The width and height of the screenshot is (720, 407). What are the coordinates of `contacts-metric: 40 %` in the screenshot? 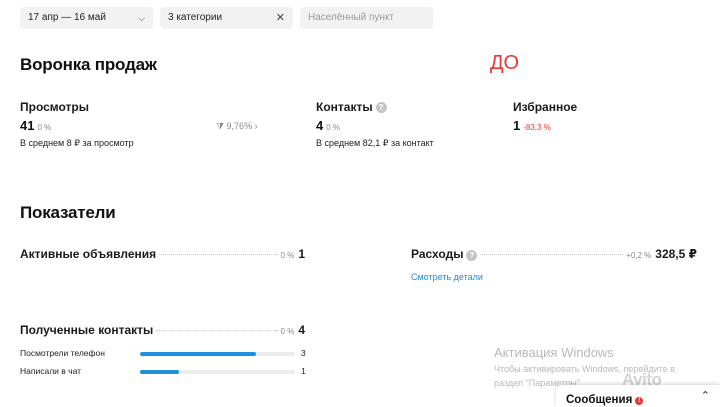 It's located at (328, 125).